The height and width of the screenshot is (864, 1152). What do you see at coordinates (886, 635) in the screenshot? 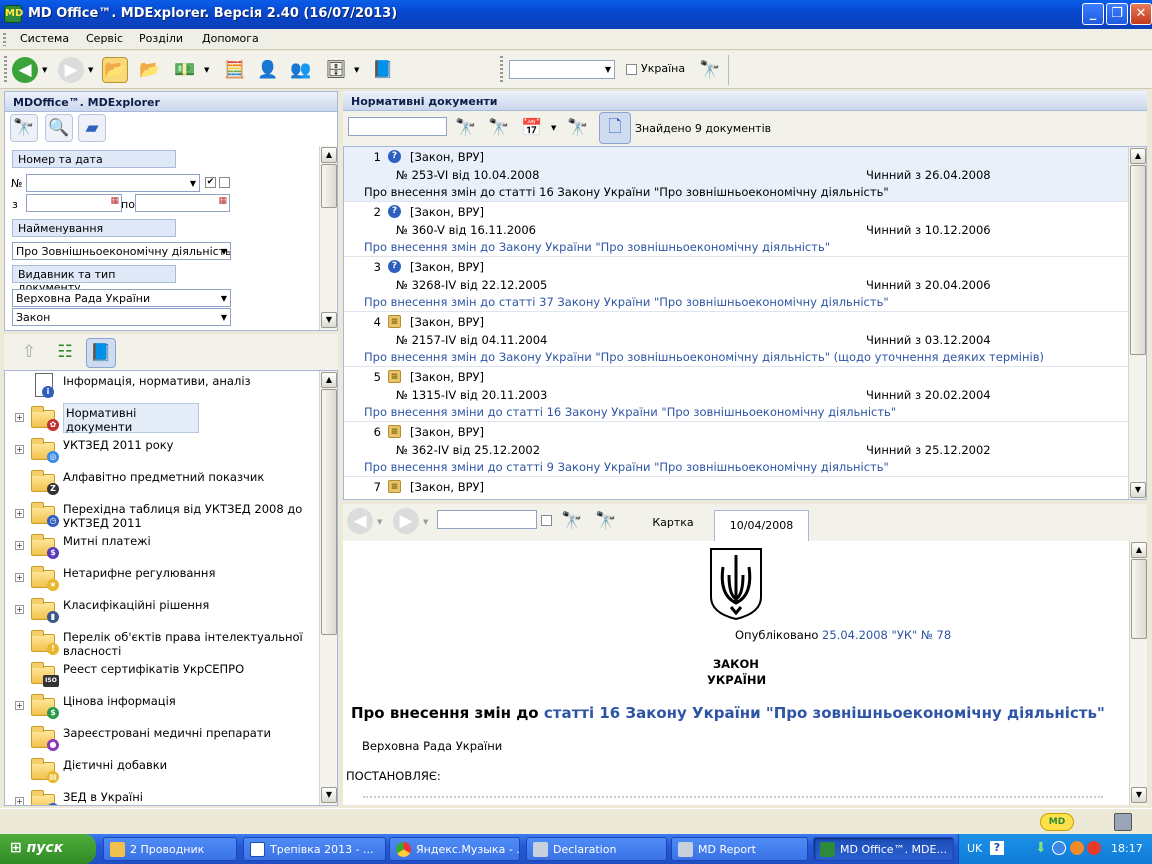
I see `published-link: 25.04.2008 "УК" № 78` at bounding box center [886, 635].